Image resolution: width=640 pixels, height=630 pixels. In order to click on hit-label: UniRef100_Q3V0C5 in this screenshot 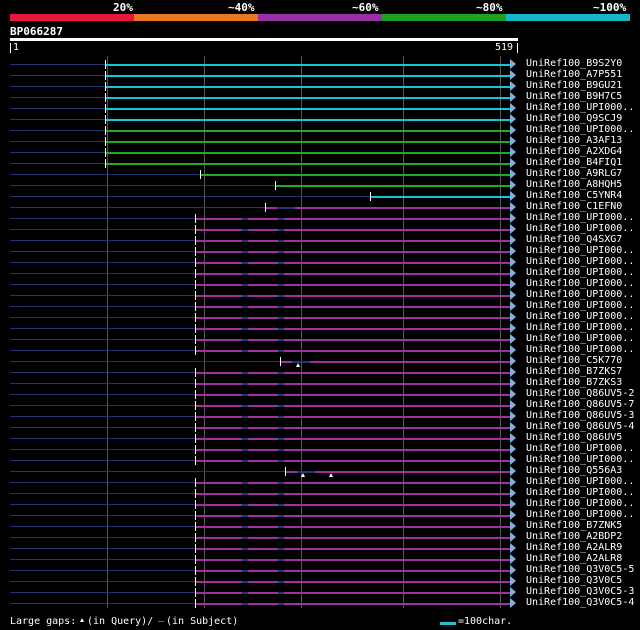, I will do `click(574, 580)`.